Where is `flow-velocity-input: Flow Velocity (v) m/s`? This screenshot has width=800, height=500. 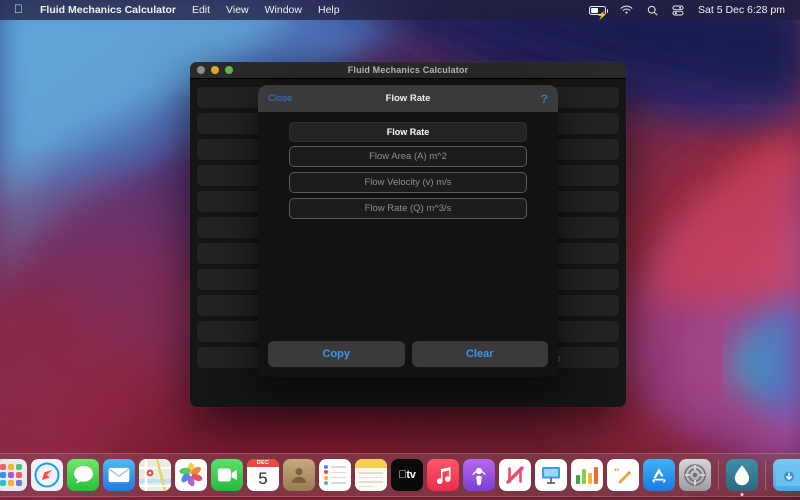
flow-velocity-input: Flow Velocity (v) m/s is located at coordinates (408, 182).